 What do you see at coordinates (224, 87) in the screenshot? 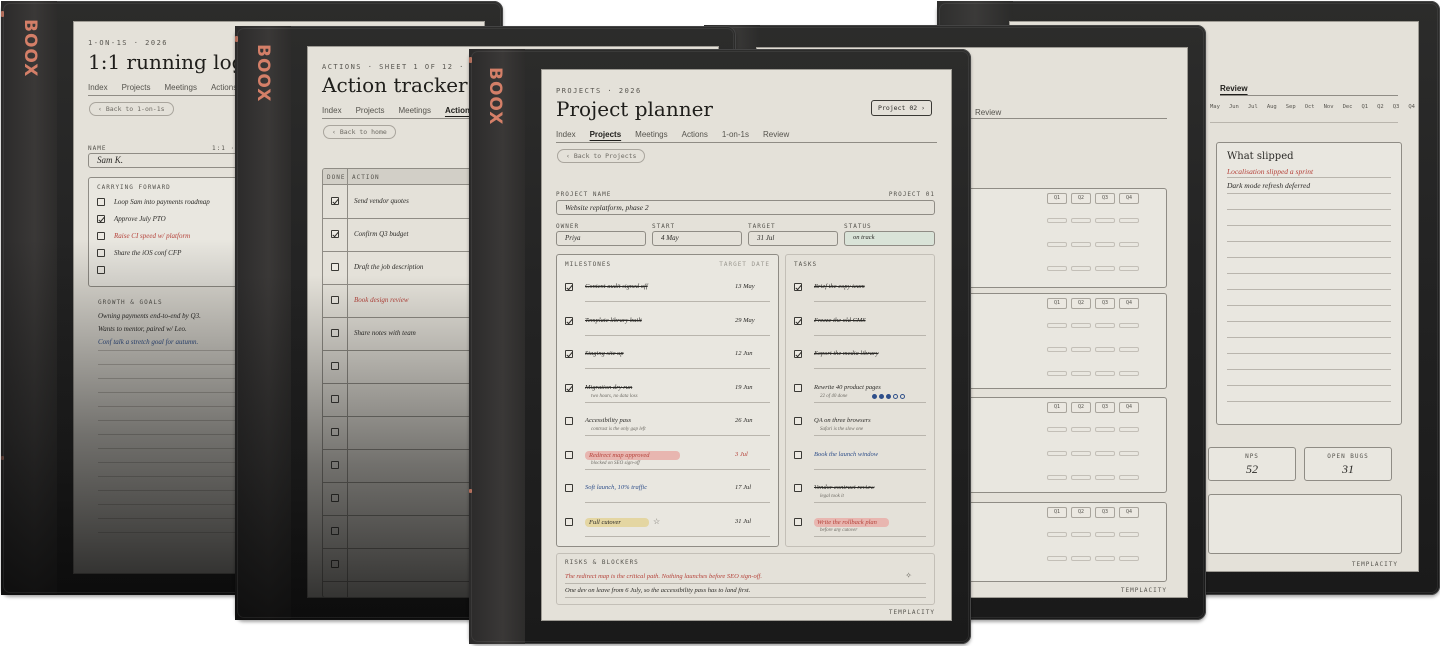
I see `tab-actions: Actions` at bounding box center [224, 87].